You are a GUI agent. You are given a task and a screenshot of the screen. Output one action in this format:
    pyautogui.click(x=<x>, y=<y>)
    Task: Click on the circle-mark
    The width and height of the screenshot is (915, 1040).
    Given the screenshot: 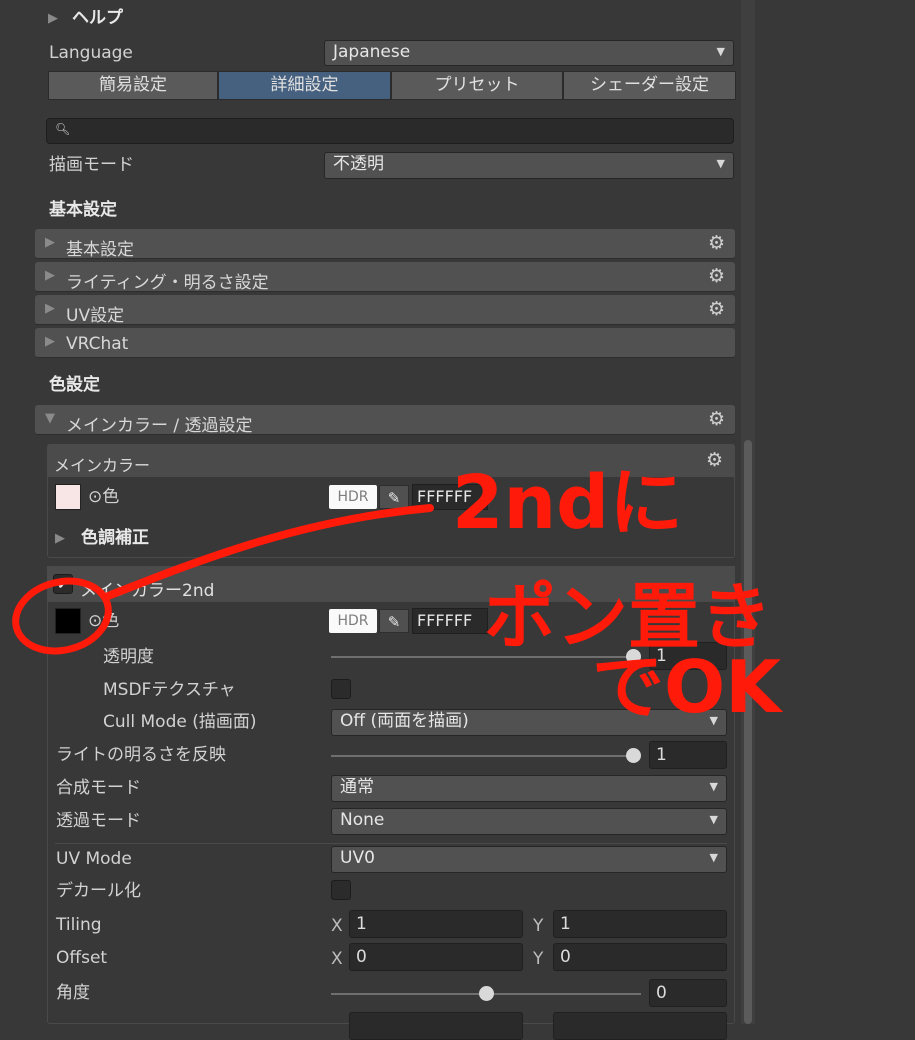 What is the action you would take?
    pyautogui.click(x=62, y=616)
    